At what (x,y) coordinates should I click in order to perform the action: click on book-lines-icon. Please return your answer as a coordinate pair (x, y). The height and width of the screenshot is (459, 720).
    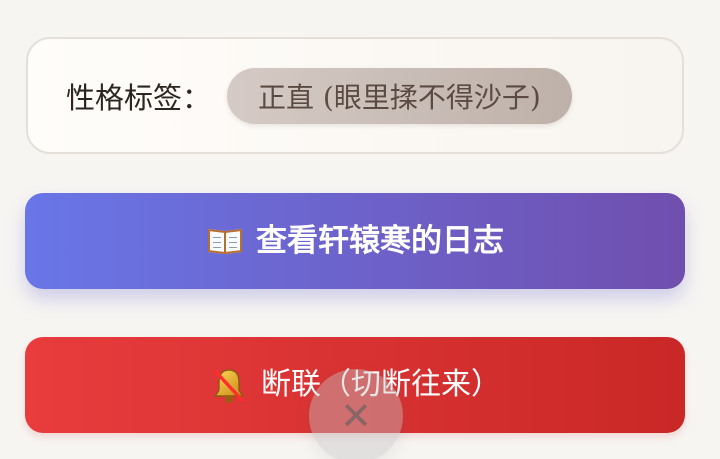
    Looking at the image, I should click on (225, 243).